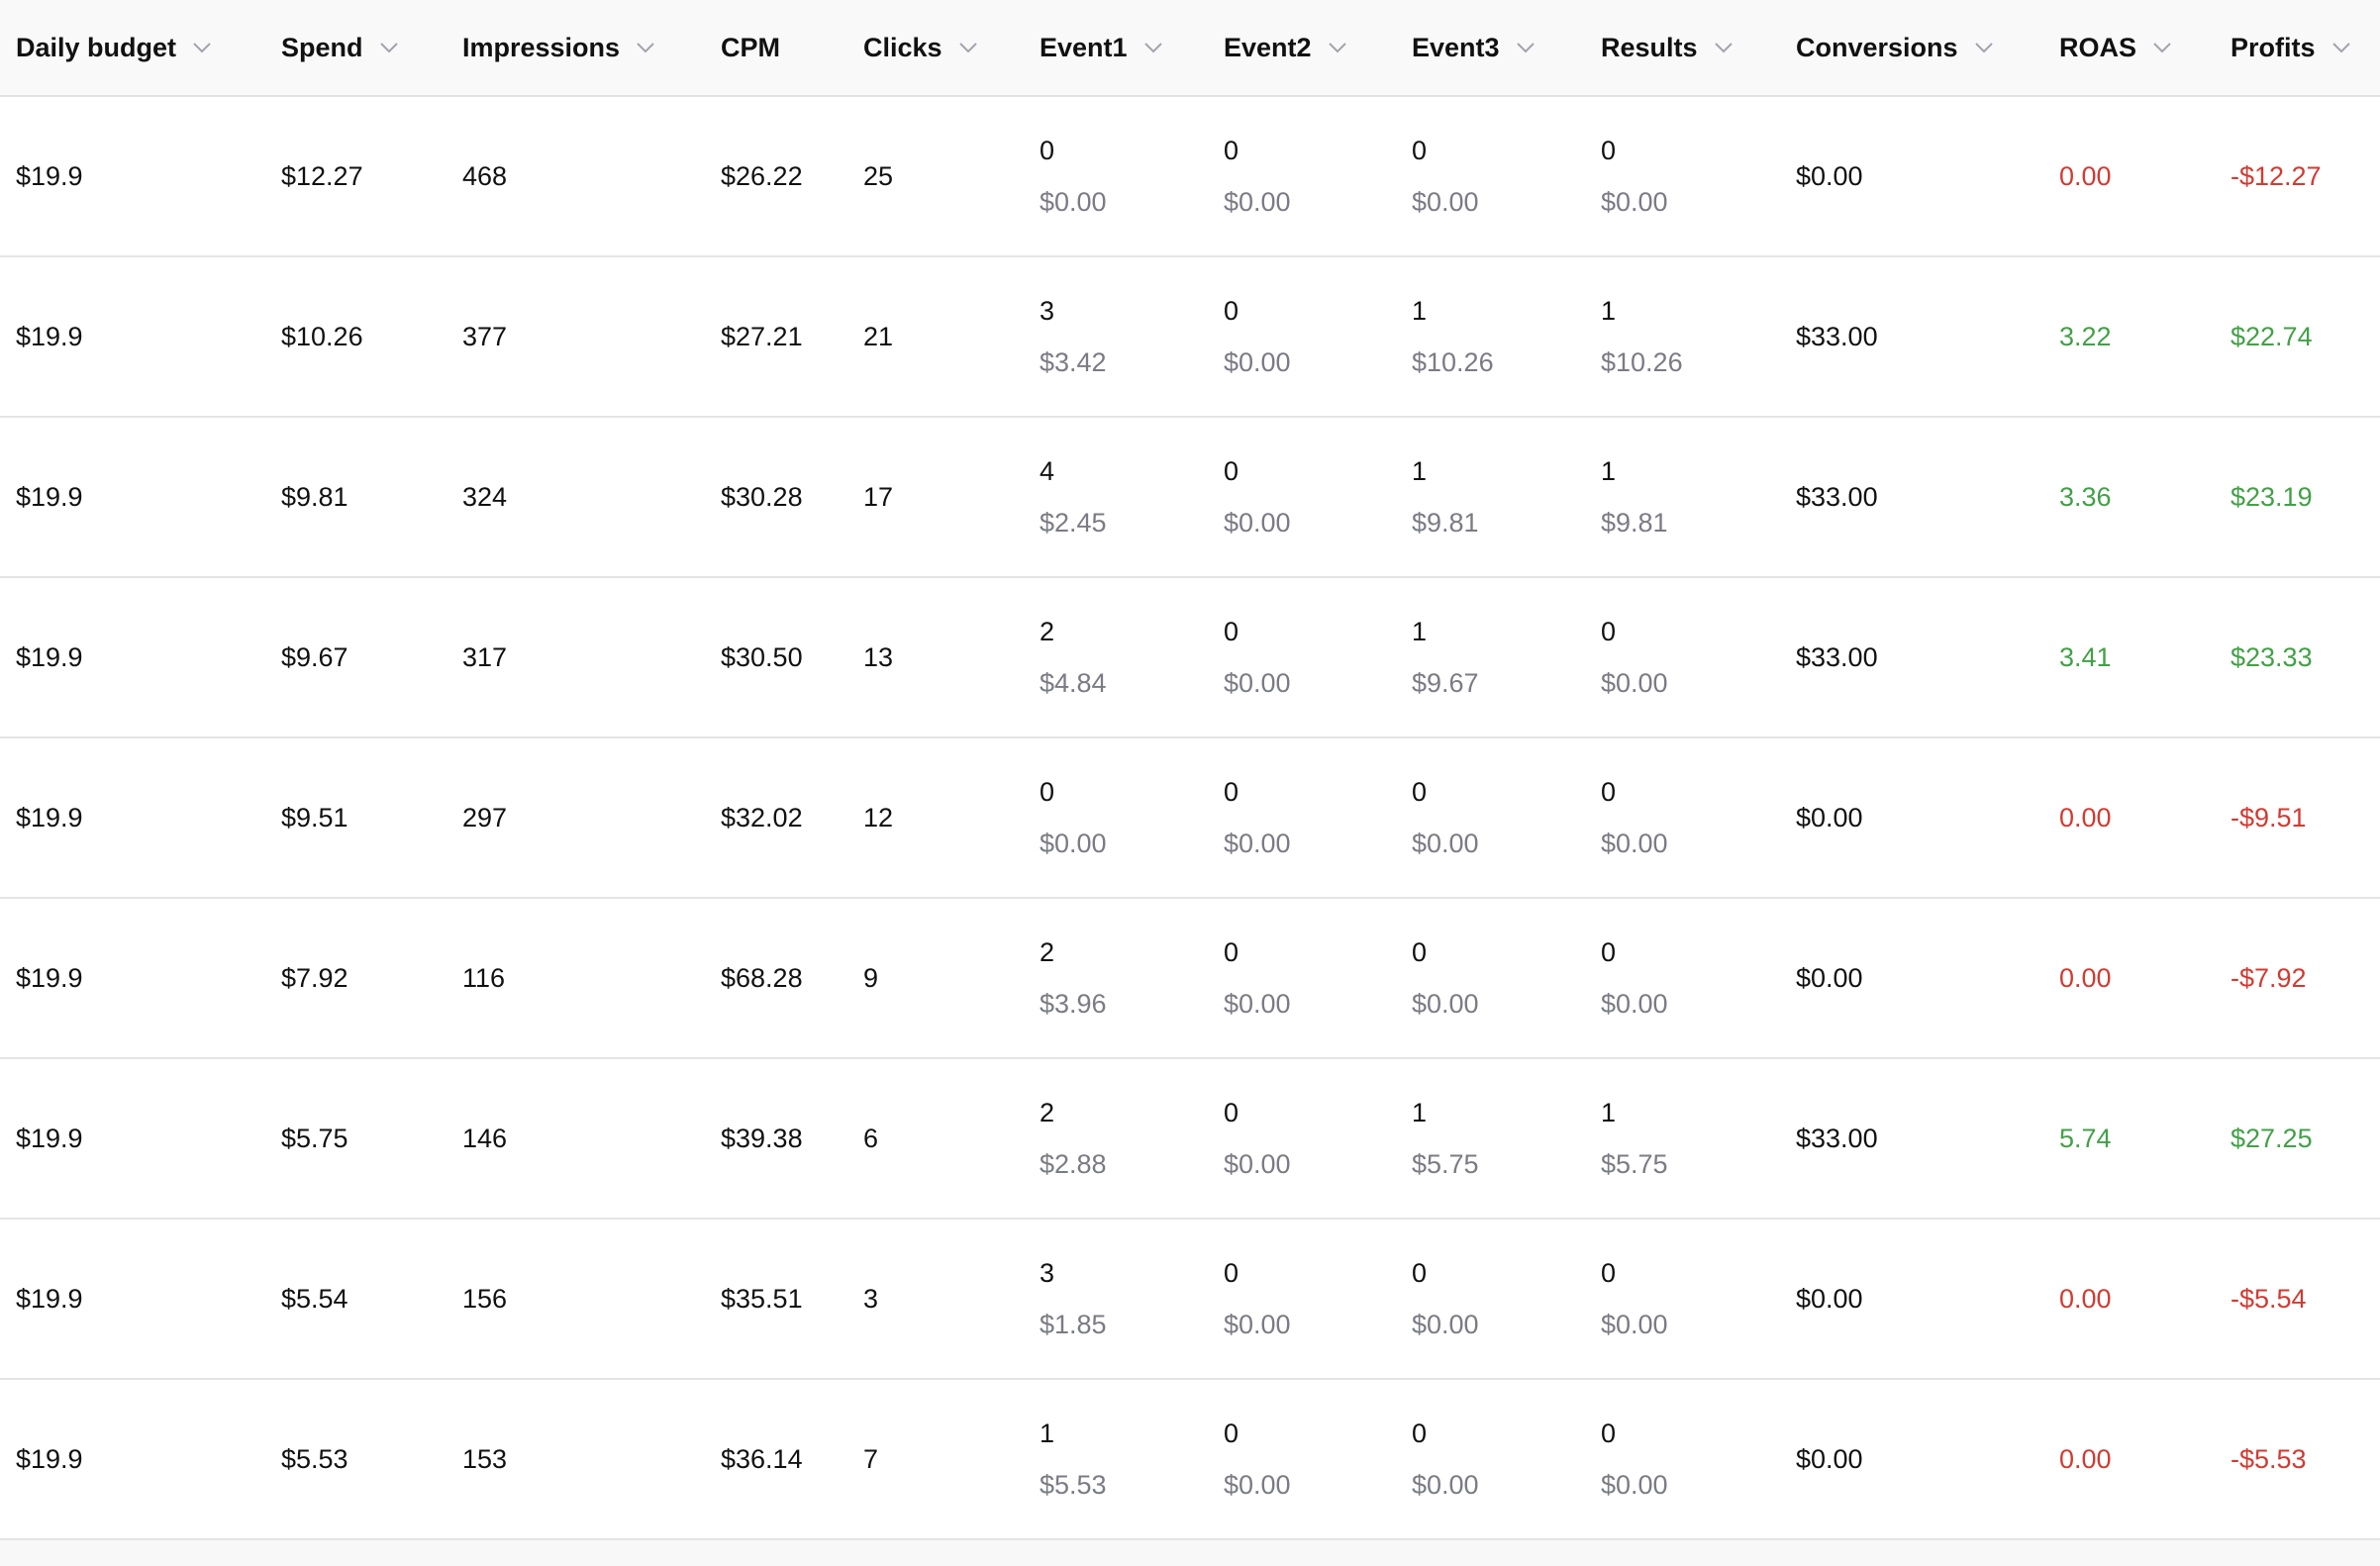 The image size is (2380, 1566). Describe the element at coordinates (1285, 47) in the screenshot. I see `column-header-event2: Event2` at that location.